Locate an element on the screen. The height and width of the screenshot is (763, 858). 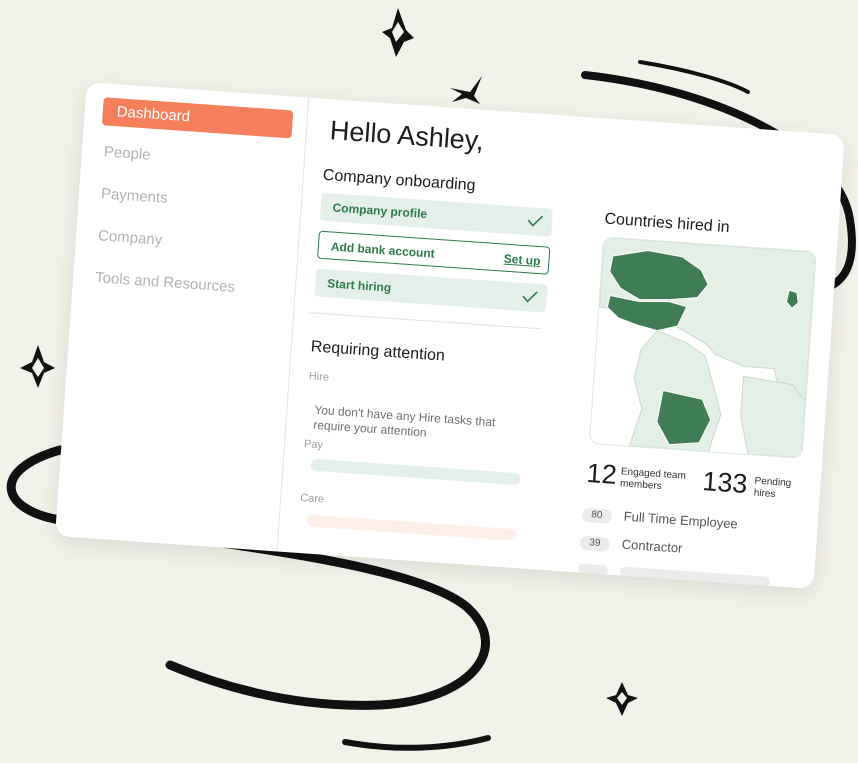
engaged-count: 12 is located at coordinates (601, 473).